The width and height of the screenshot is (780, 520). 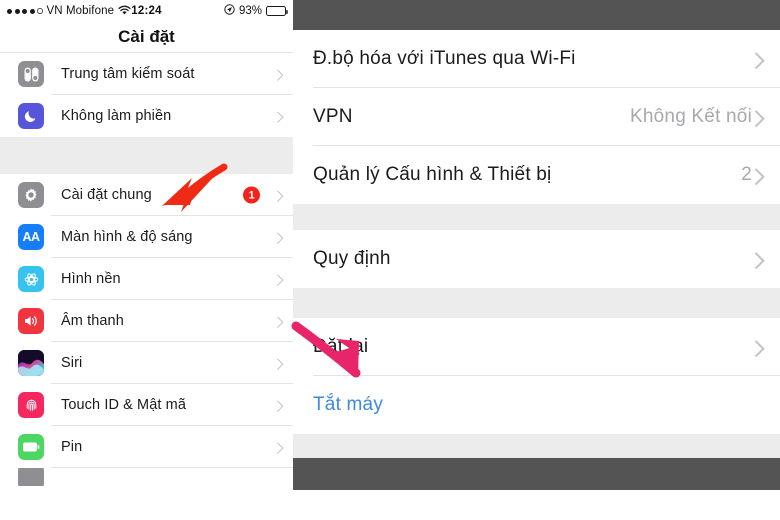 What do you see at coordinates (352, 258) in the screenshot?
I see `row-label: Quy định` at bounding box center [352, 258].